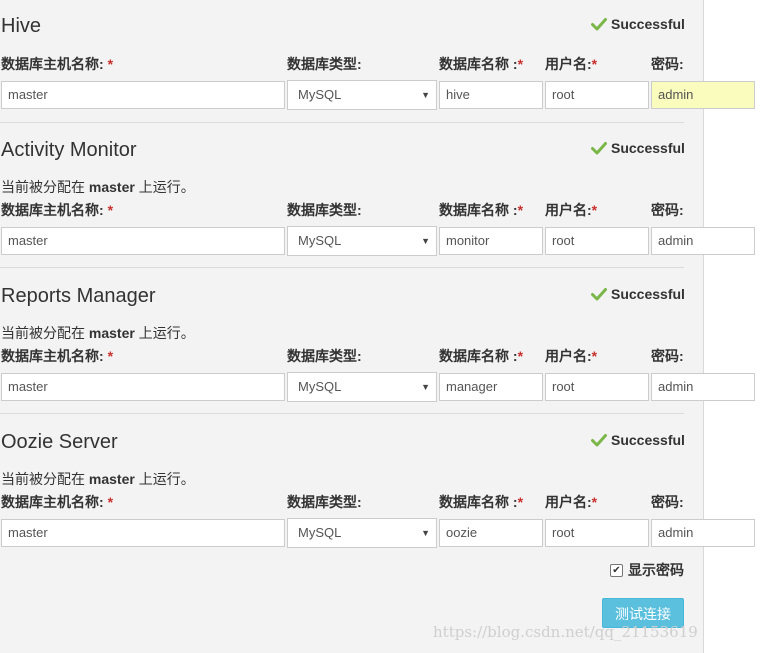 This screenshot has height=653, width=775. I want to click on db-name-input: hive, so click(491, 95).